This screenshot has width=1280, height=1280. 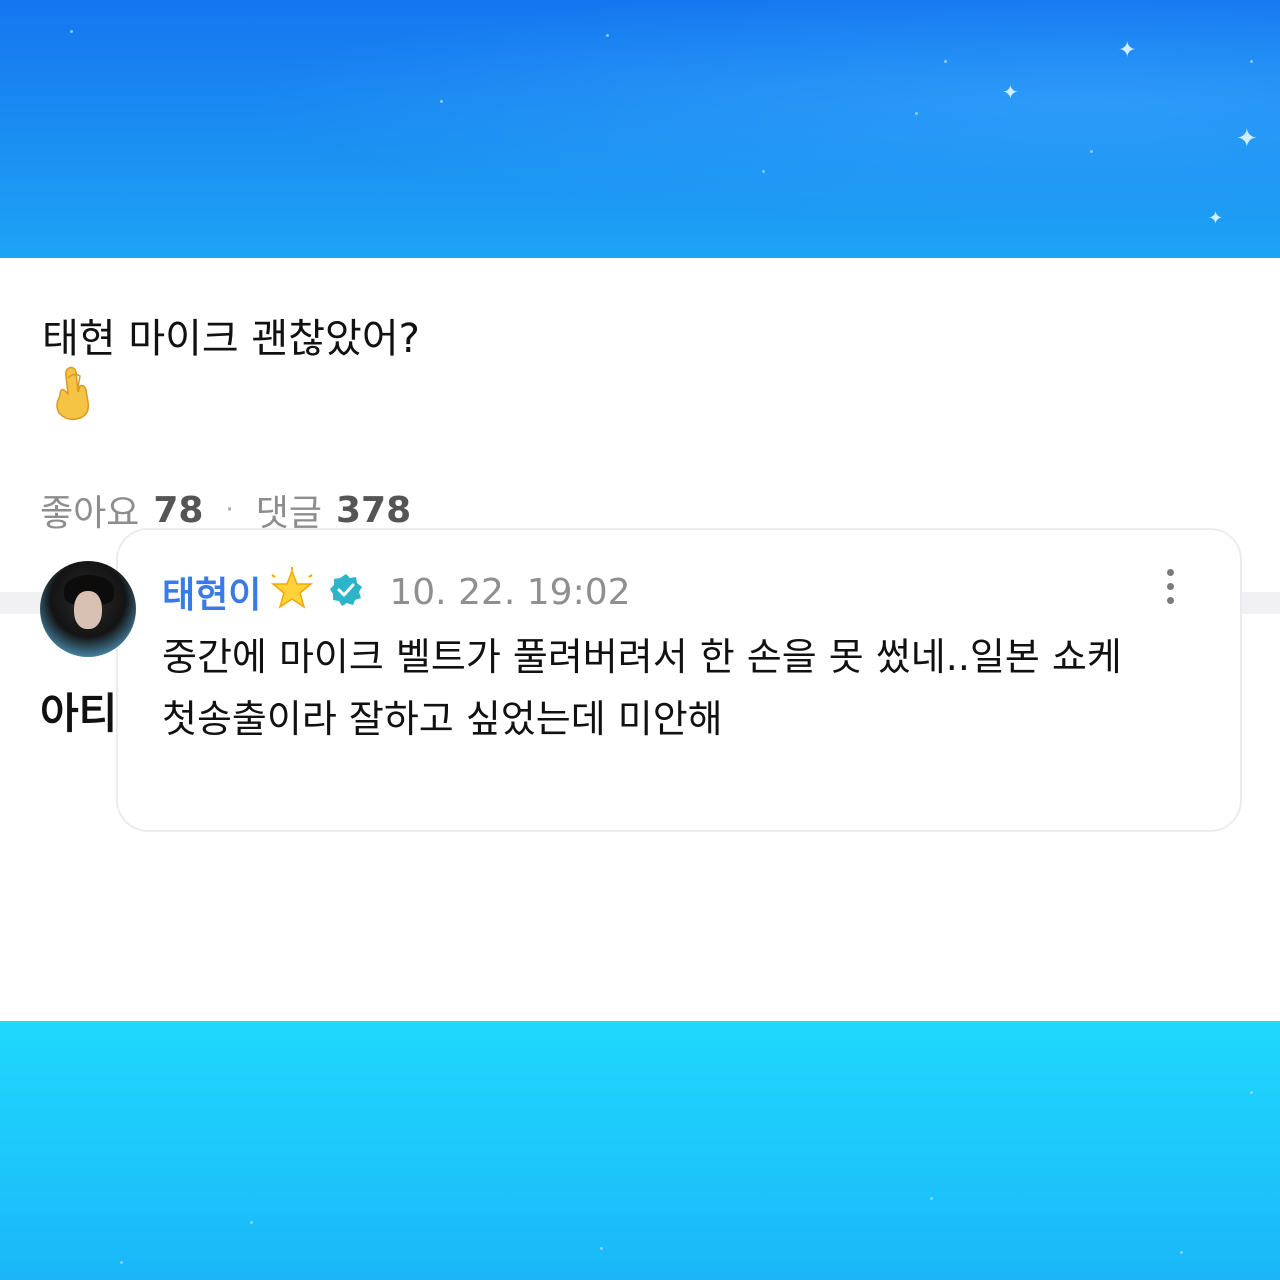 I want to click on hand-with-fingers-crossed-icon, so click(x=72, y=396).